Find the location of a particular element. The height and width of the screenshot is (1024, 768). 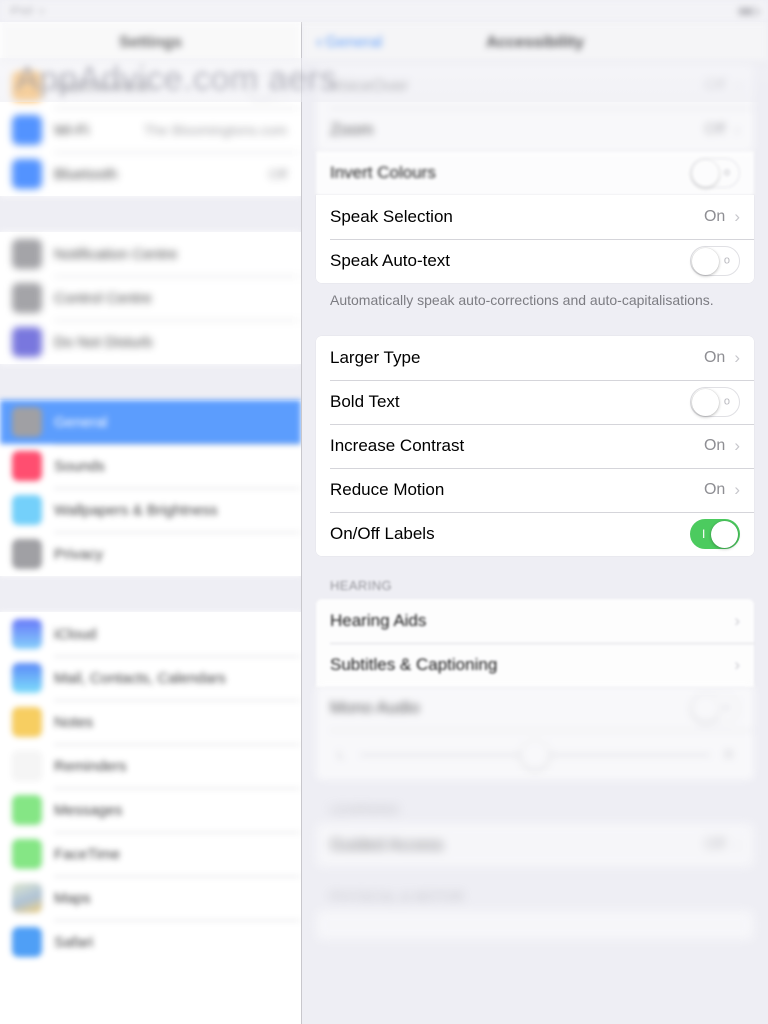

row-invert-colours: Invert Colours o is located at coordinates (535, 173).